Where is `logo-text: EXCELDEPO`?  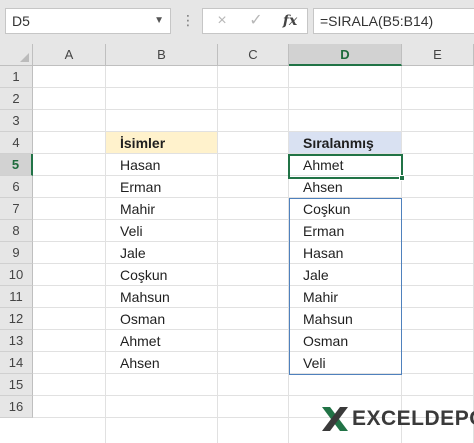
logo-text: EXCELDEPO is located at coordinates (413, 419).